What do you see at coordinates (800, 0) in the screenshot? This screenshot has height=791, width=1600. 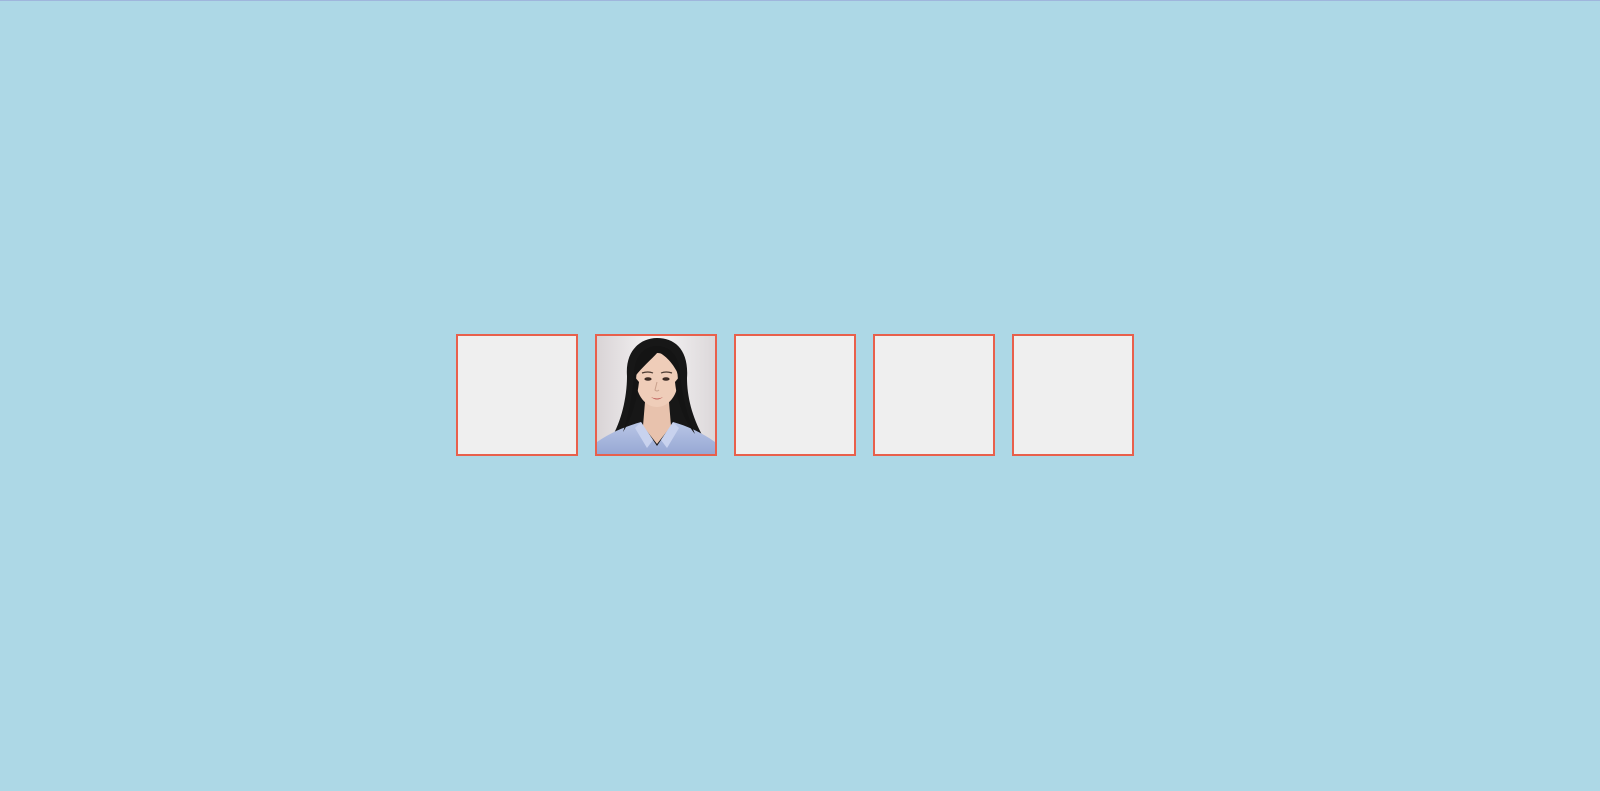 I see `top-divider` at bounding box center [800, 0].